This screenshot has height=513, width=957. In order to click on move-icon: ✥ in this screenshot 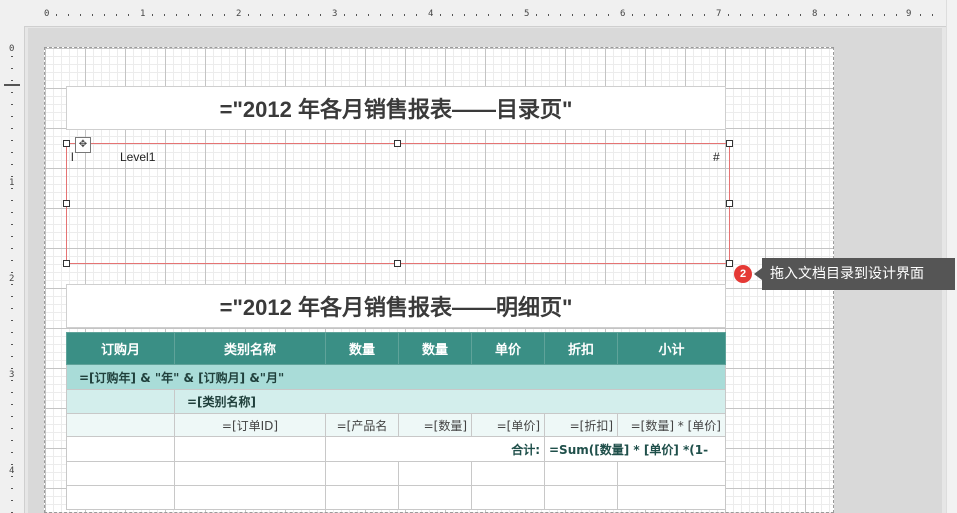, I will do `click(83, 145)`.